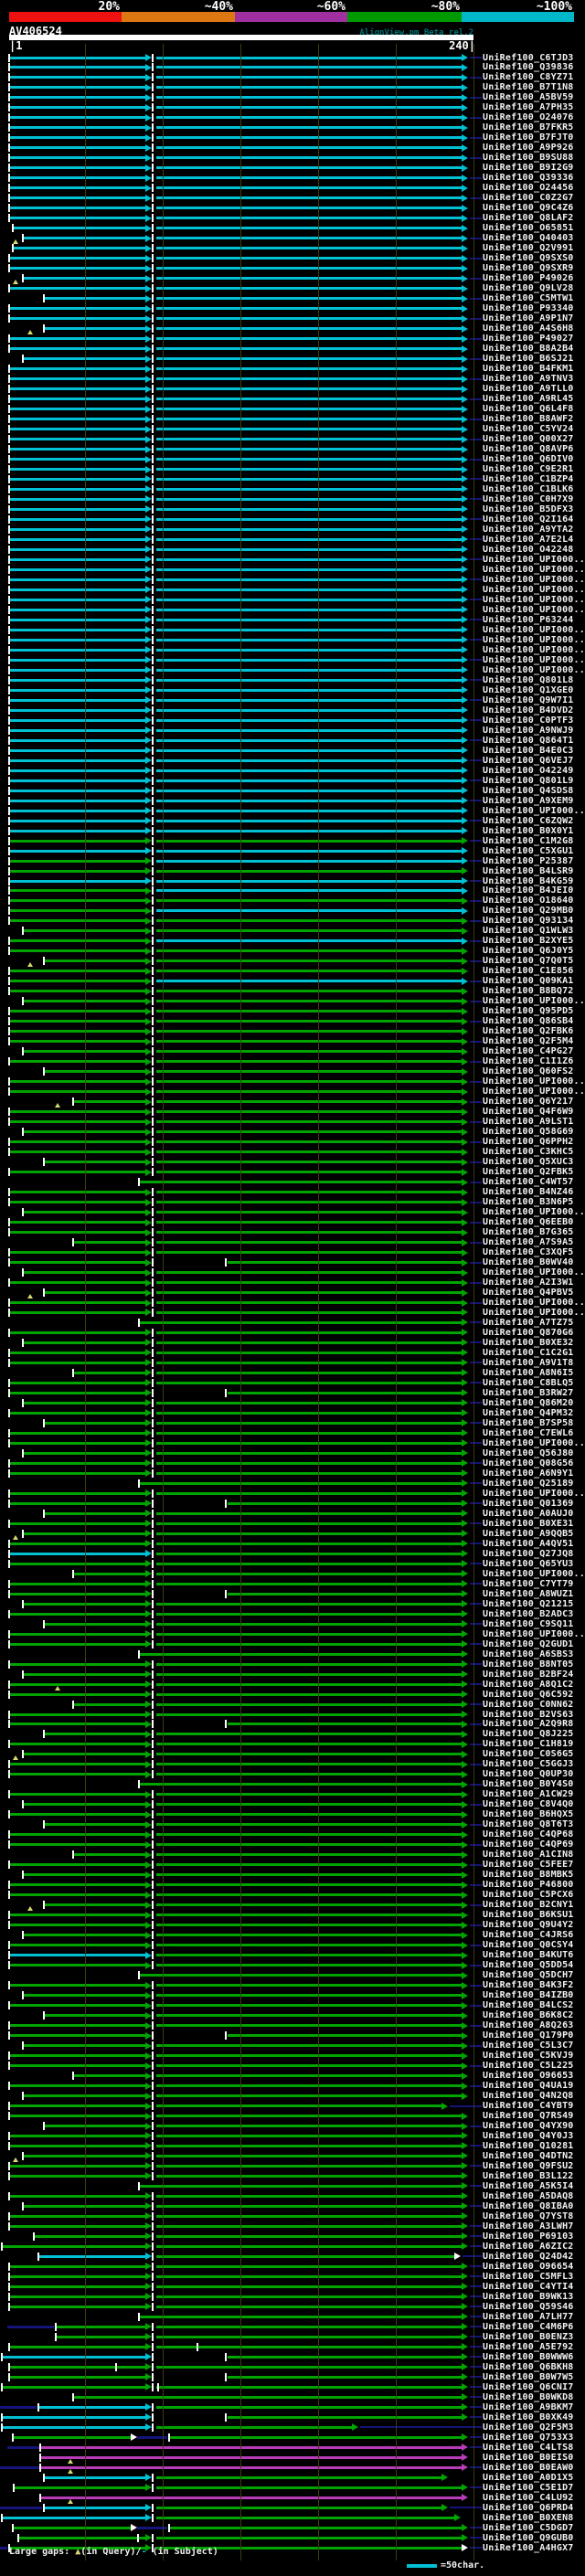  What do you see at coordinates (529, 1393) in the screenshot?
I see `hit-accession-label: UniRef100_B3RW27` at bounding box center [529, 1393].